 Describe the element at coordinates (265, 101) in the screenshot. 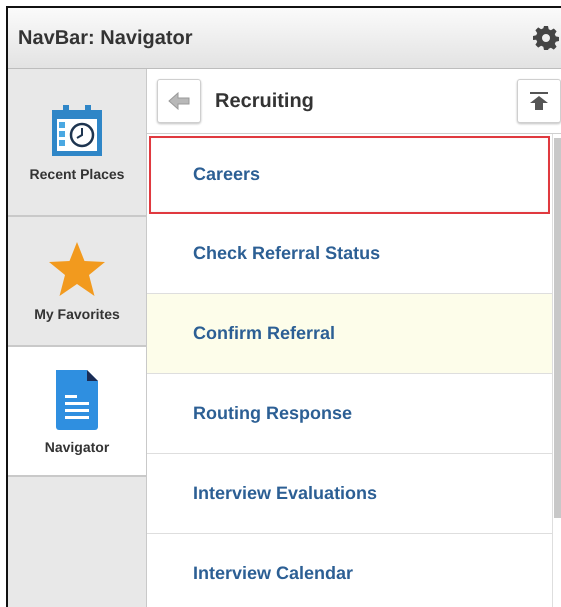

I see `panel-title: Recruiting` at that location.